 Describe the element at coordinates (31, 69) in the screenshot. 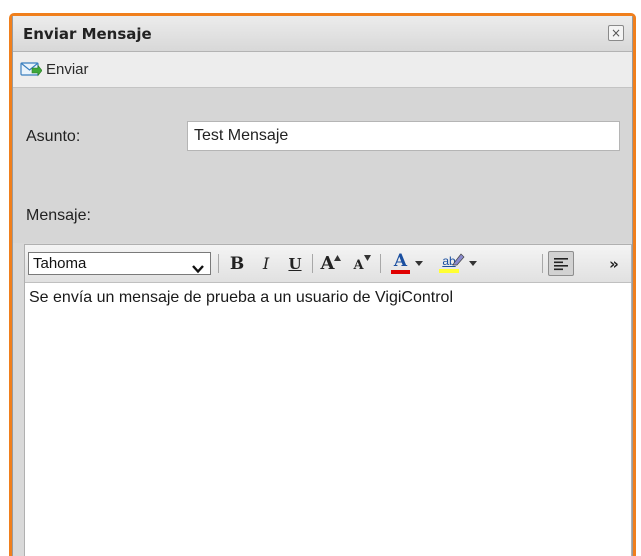

I see `envelope-send-icon` at that location.